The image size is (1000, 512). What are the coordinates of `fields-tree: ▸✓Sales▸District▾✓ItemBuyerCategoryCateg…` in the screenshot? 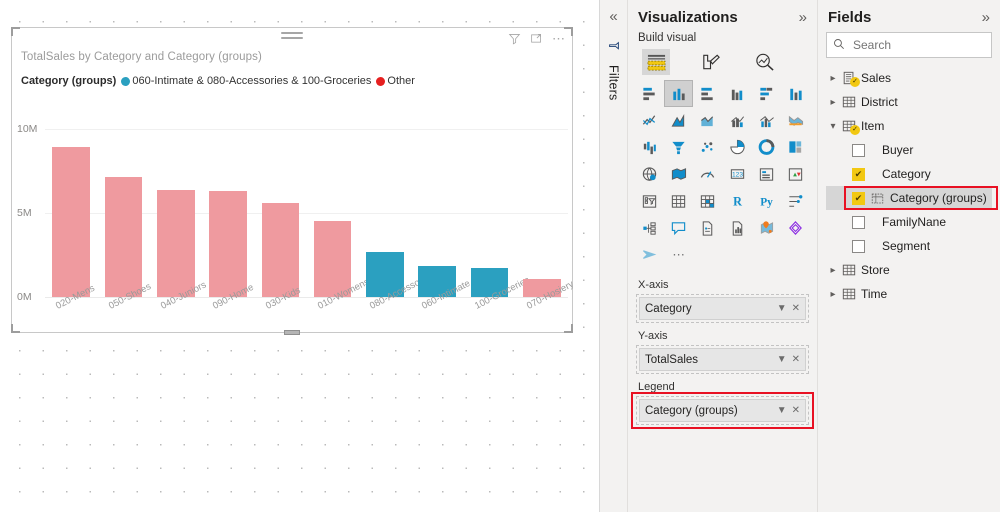 It's located at (912, 186).